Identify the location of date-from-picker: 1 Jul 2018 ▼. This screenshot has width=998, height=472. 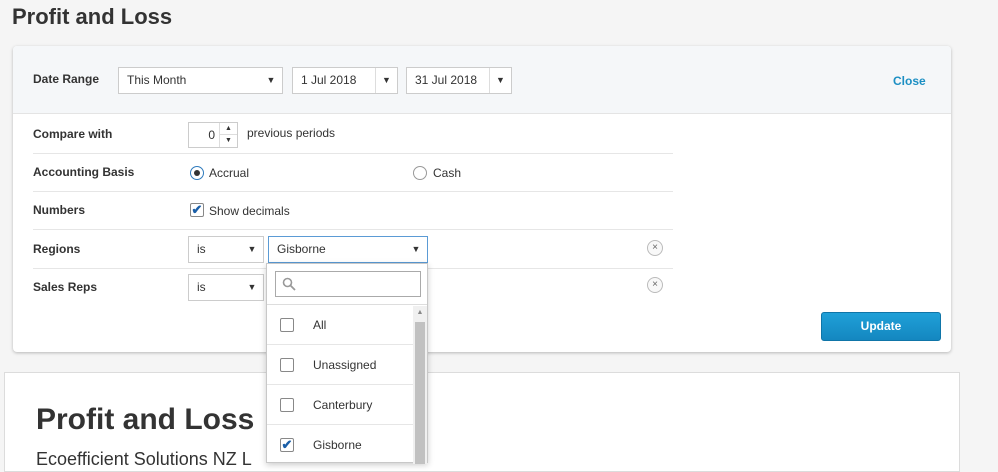
(345, 80).